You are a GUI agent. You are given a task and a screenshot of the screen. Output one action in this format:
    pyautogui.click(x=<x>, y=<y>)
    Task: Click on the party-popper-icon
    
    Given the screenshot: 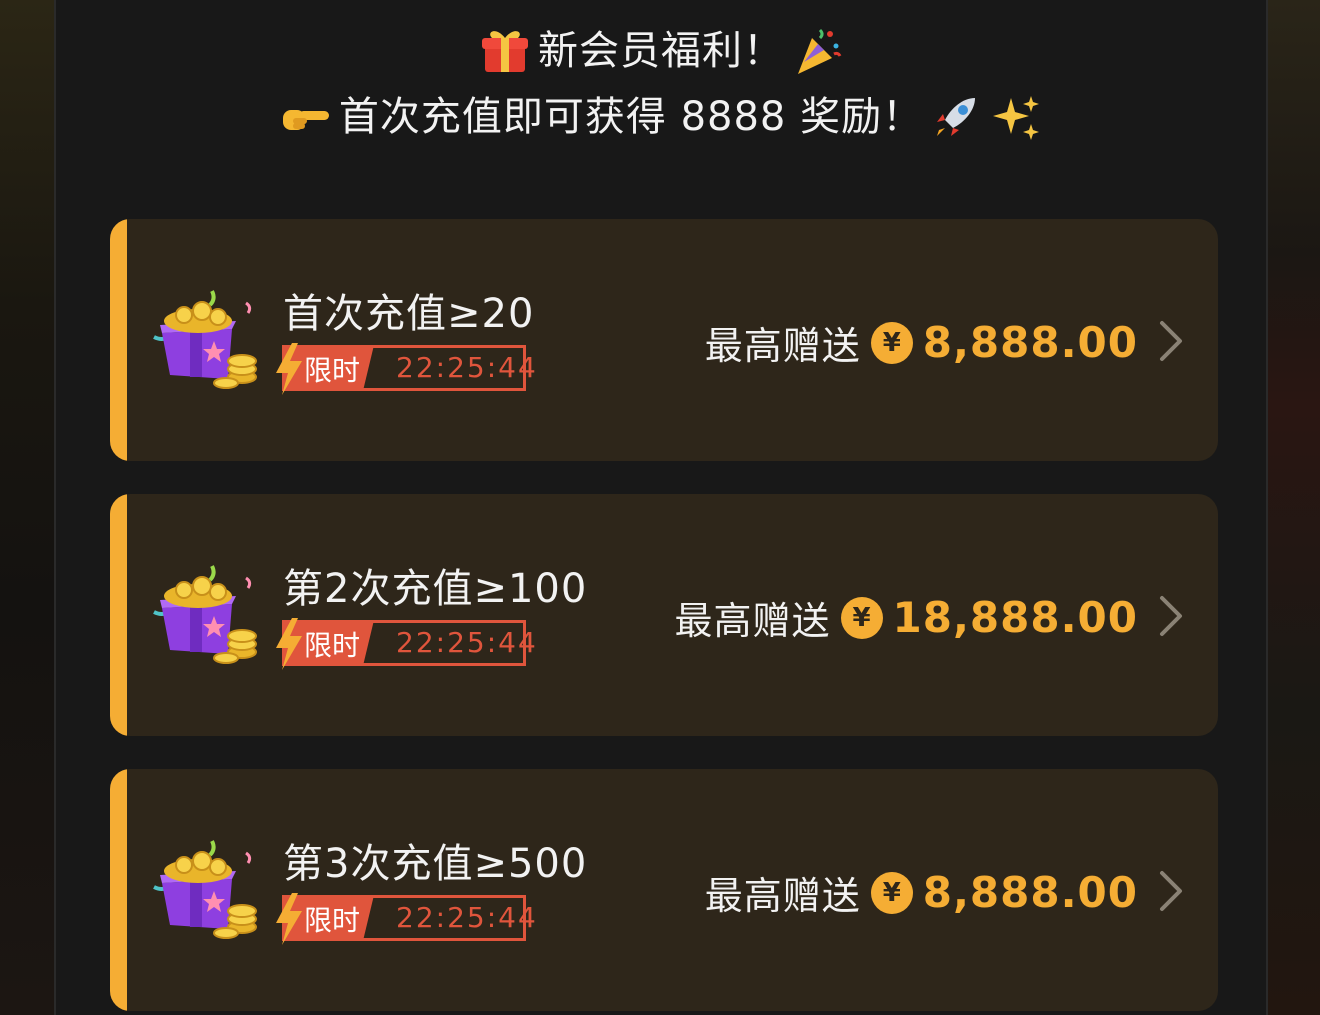 What is the action you would take?
    pyautogui.click(x=817, y=51)
    